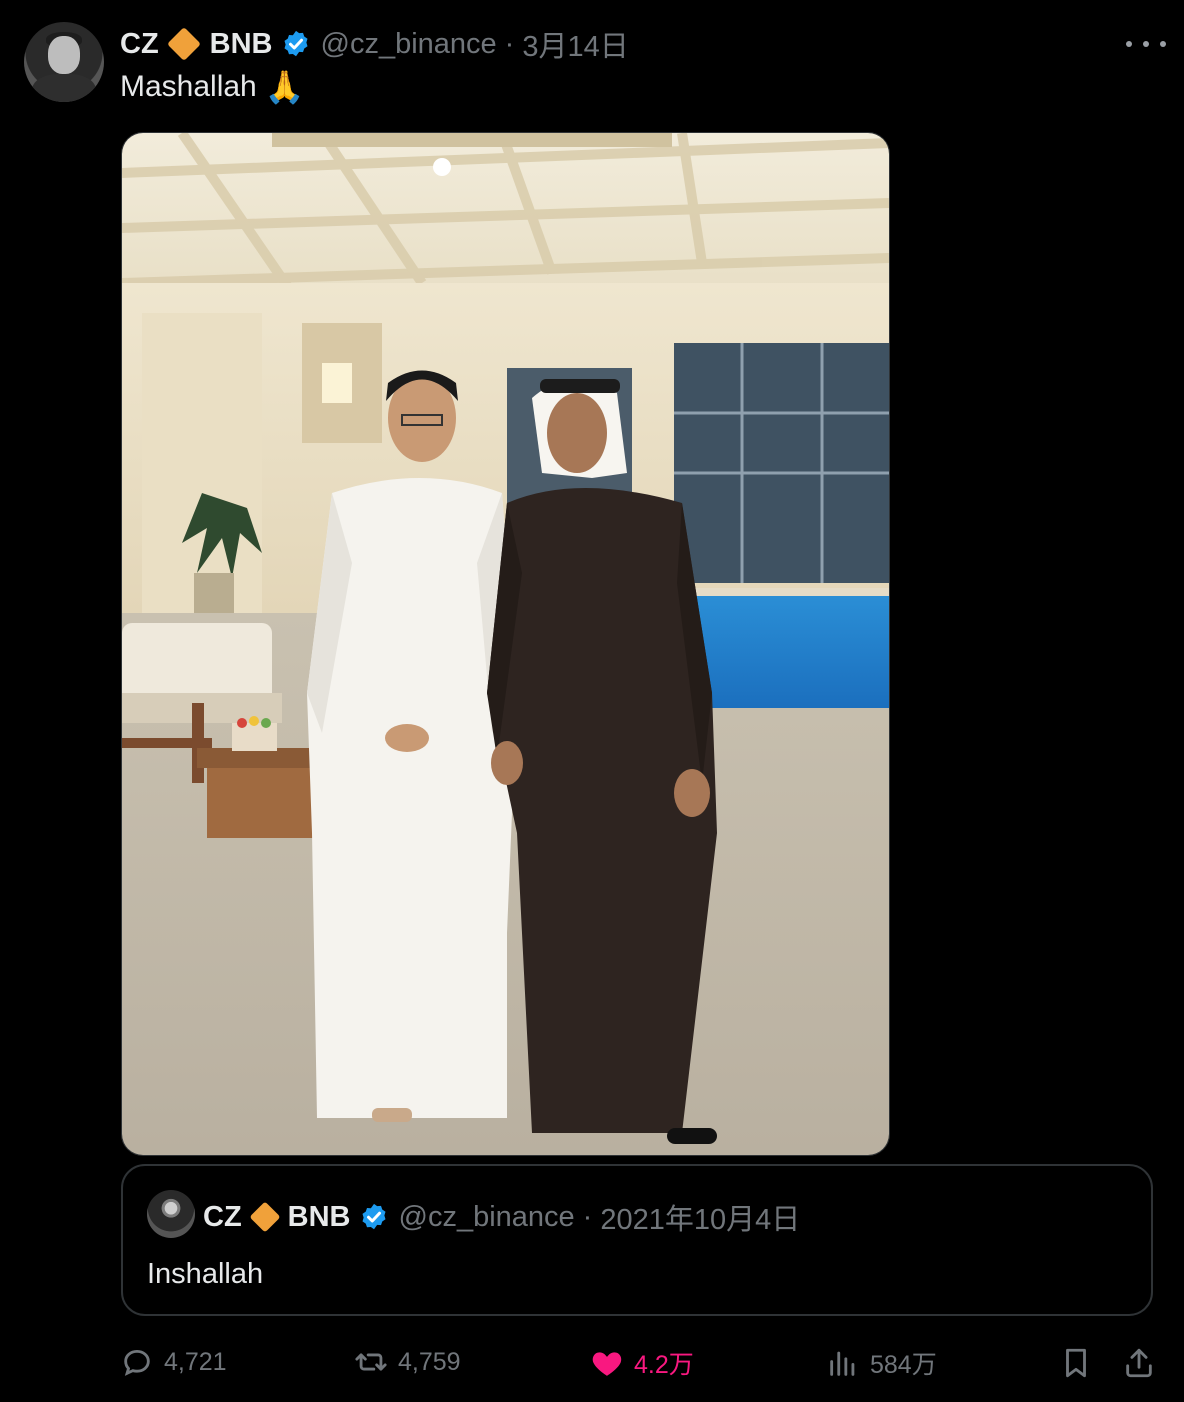 This screenshot has width=1184, height=1402. I want to click on tweet-text: Mashallah 🙏, so click(212, 87).